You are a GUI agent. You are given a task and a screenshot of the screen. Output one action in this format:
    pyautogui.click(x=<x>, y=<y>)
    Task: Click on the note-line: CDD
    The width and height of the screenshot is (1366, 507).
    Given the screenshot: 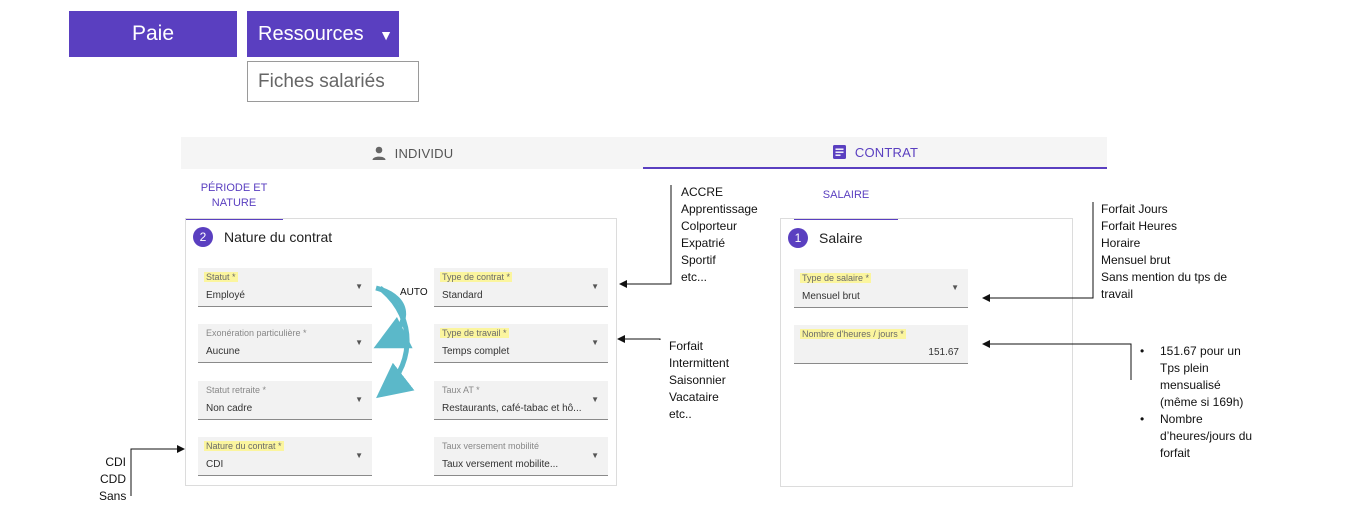 What is the action you would take?
    pyautogui.click(x=113, y=479)
    